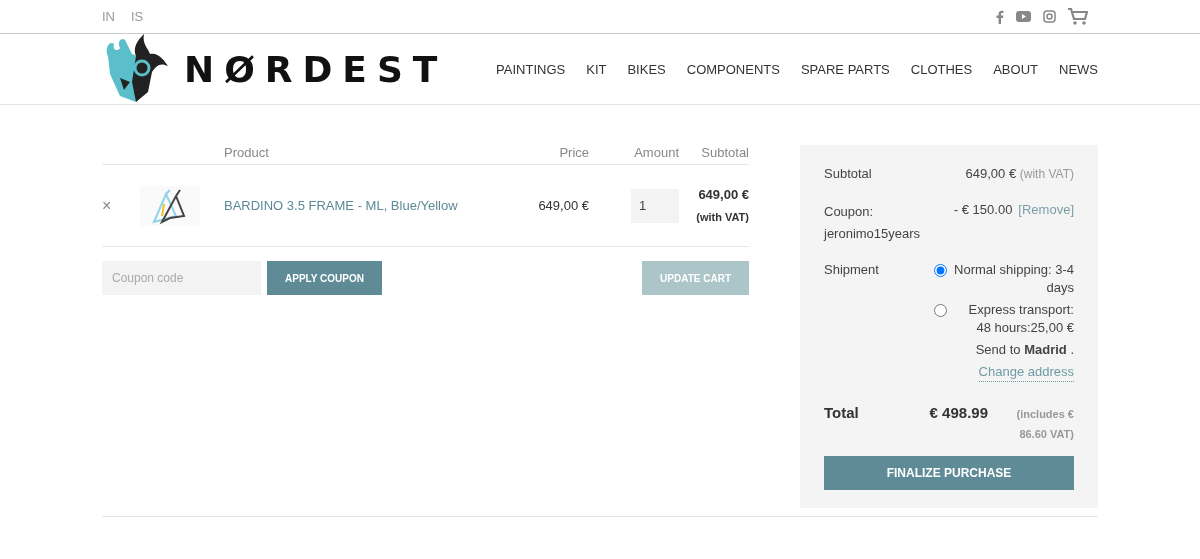 This screenshot has height=559, width=1200. What do you see at coordinates (722, 216) in the screenshot?
I see `vat-note: (with VAT)` at bounding box center [722, 216].